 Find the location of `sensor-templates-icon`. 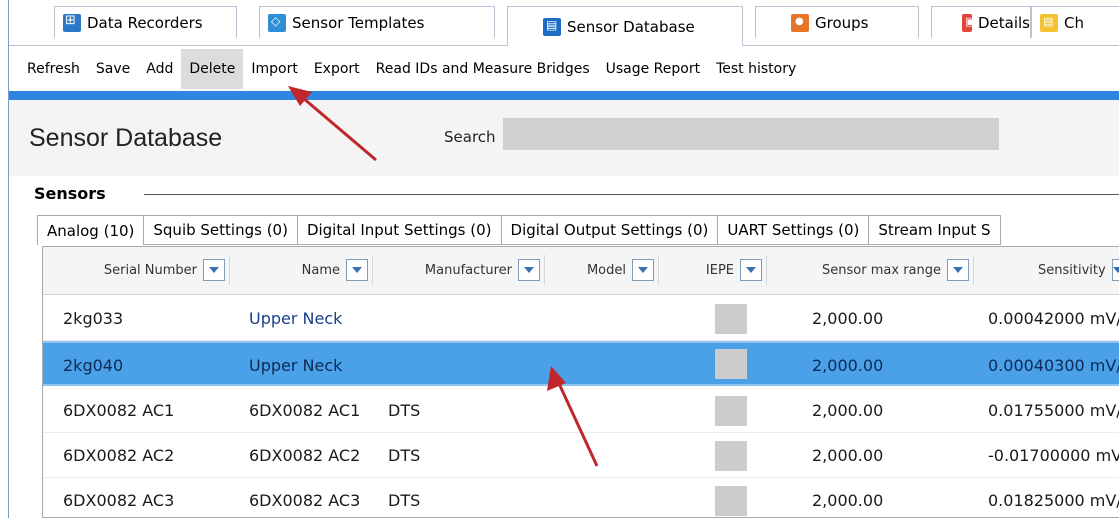

sensor-templates-icon is located at coordinates (277, 22).